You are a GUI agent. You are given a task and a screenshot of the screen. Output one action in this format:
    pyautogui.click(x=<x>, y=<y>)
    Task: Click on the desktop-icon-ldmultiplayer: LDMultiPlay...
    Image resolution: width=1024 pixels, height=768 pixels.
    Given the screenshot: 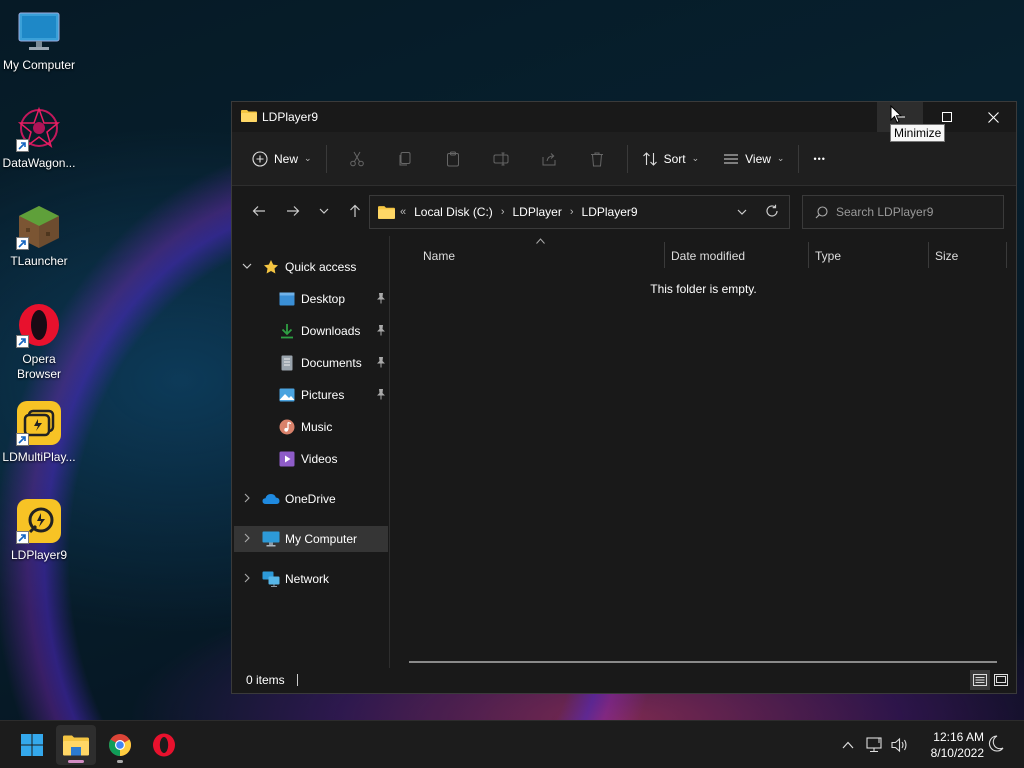 What is the action you would take?
    pyautogui.click(x=39, y=432)
    